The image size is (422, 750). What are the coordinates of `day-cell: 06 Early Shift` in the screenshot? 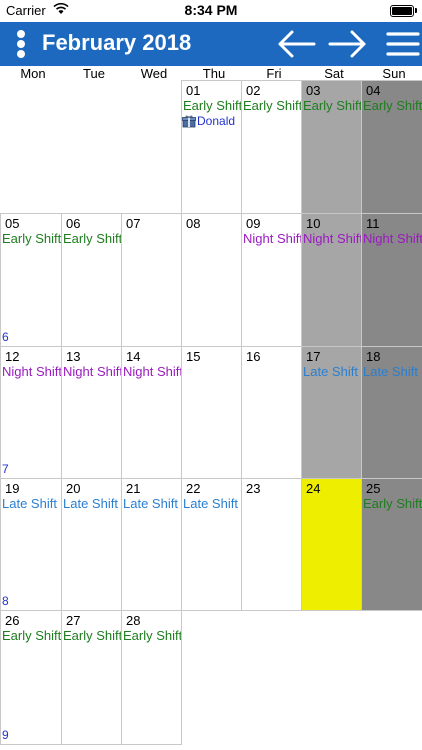 It's located at (91, 280).